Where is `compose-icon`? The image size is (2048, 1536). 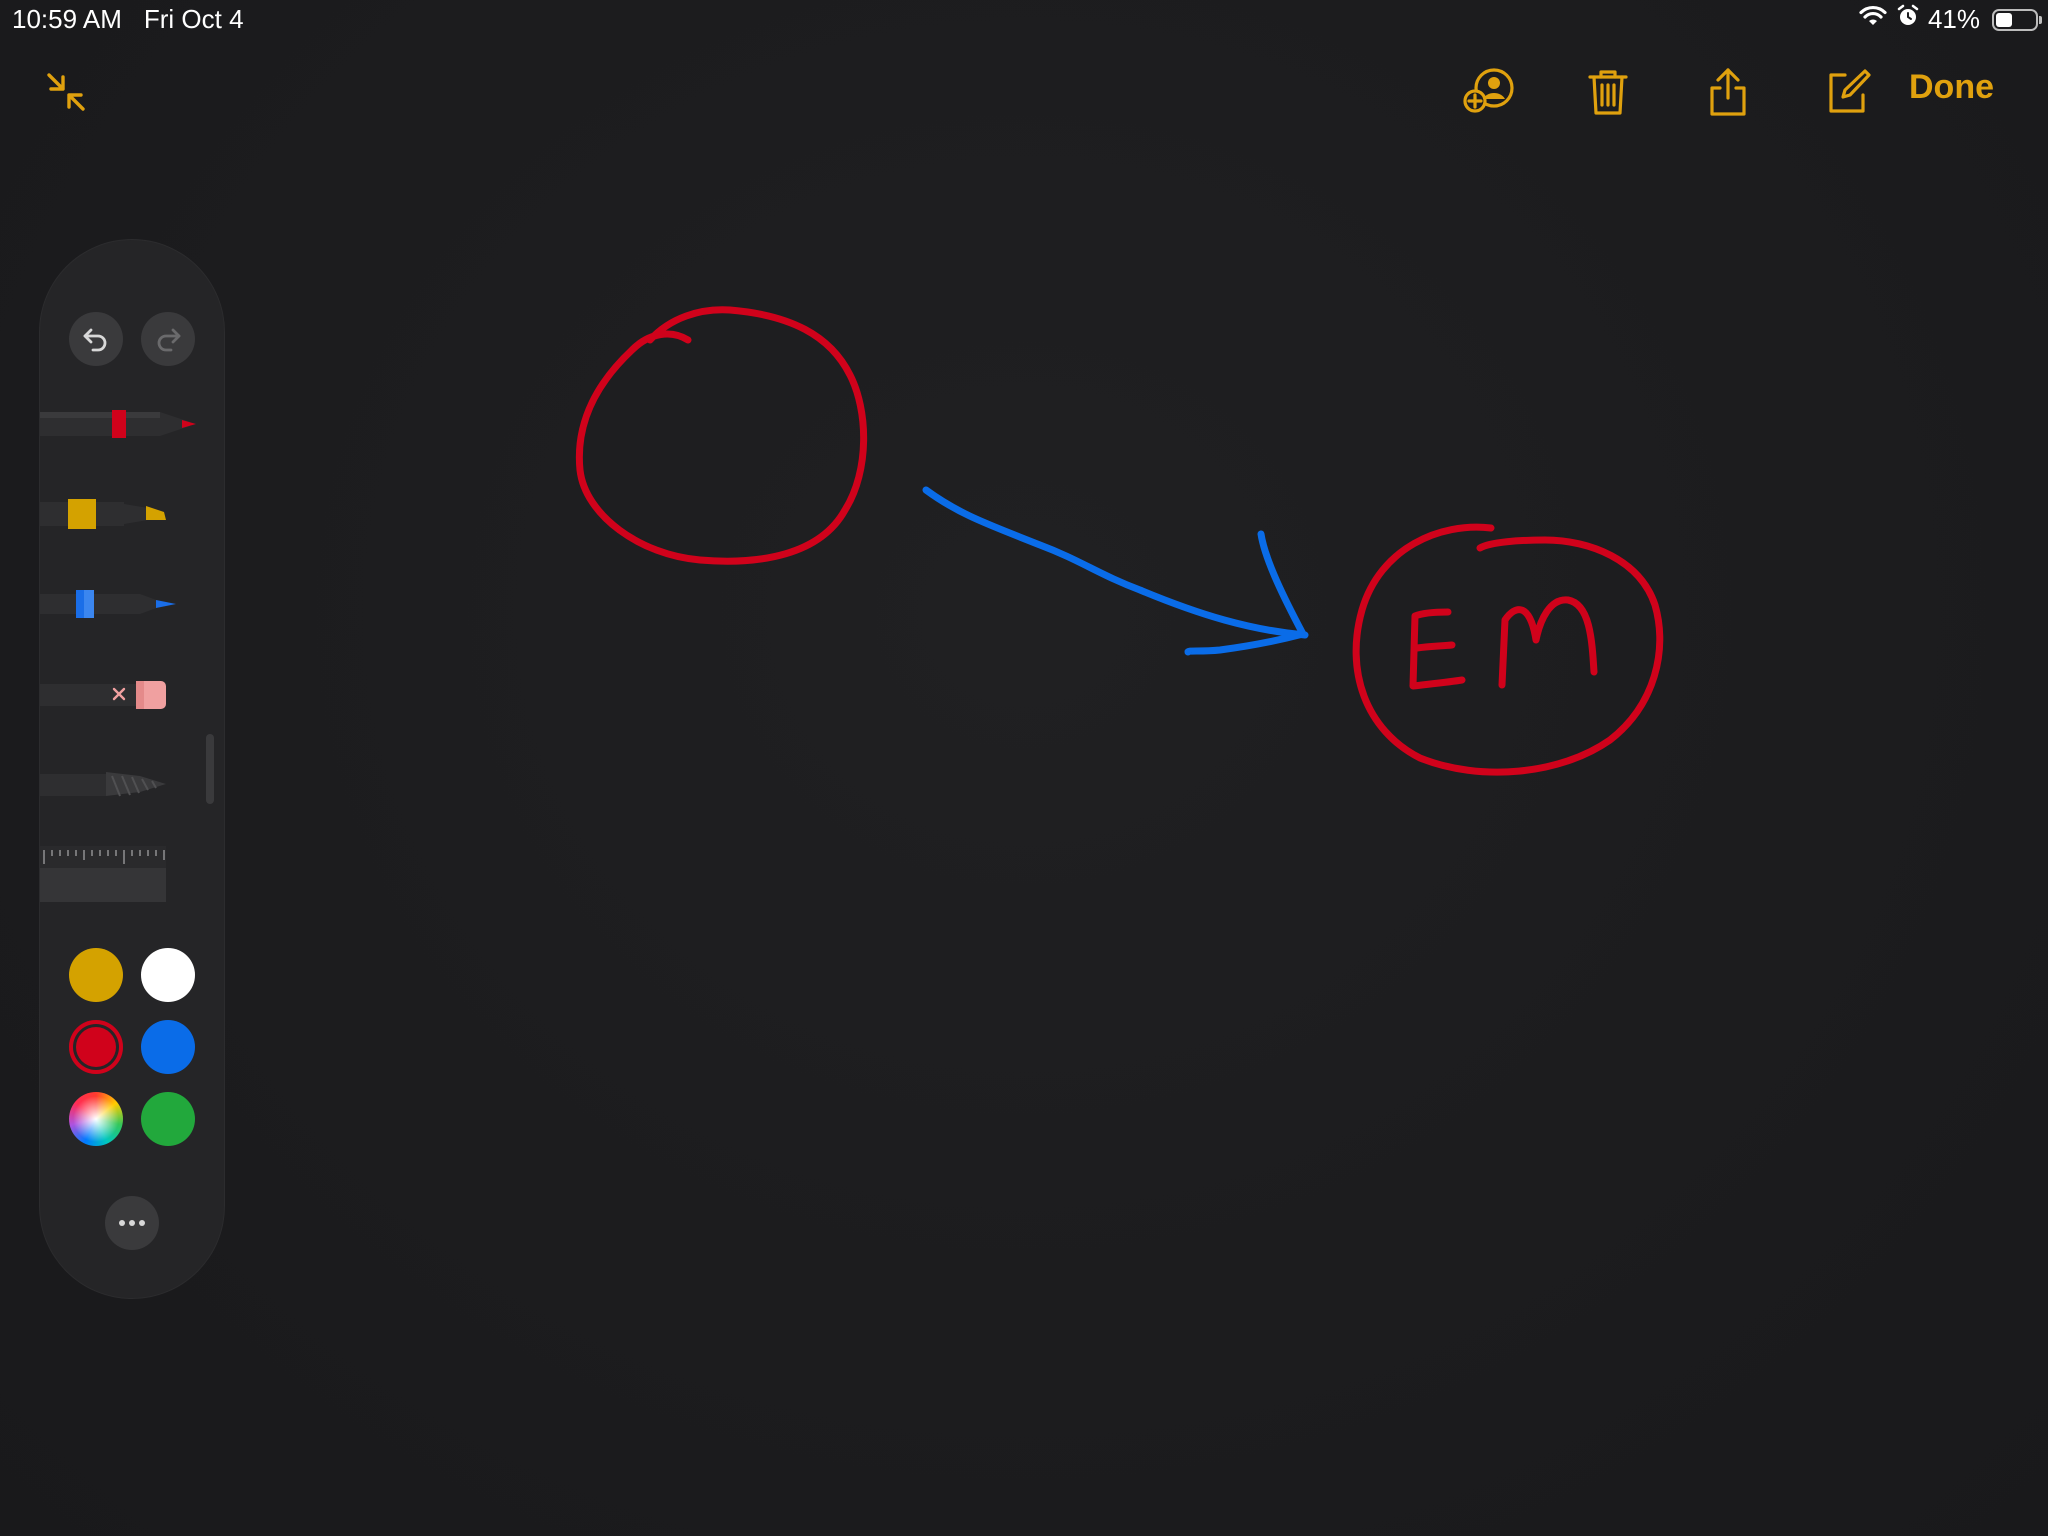 compose-icon is located at coordinates (1848, 92).